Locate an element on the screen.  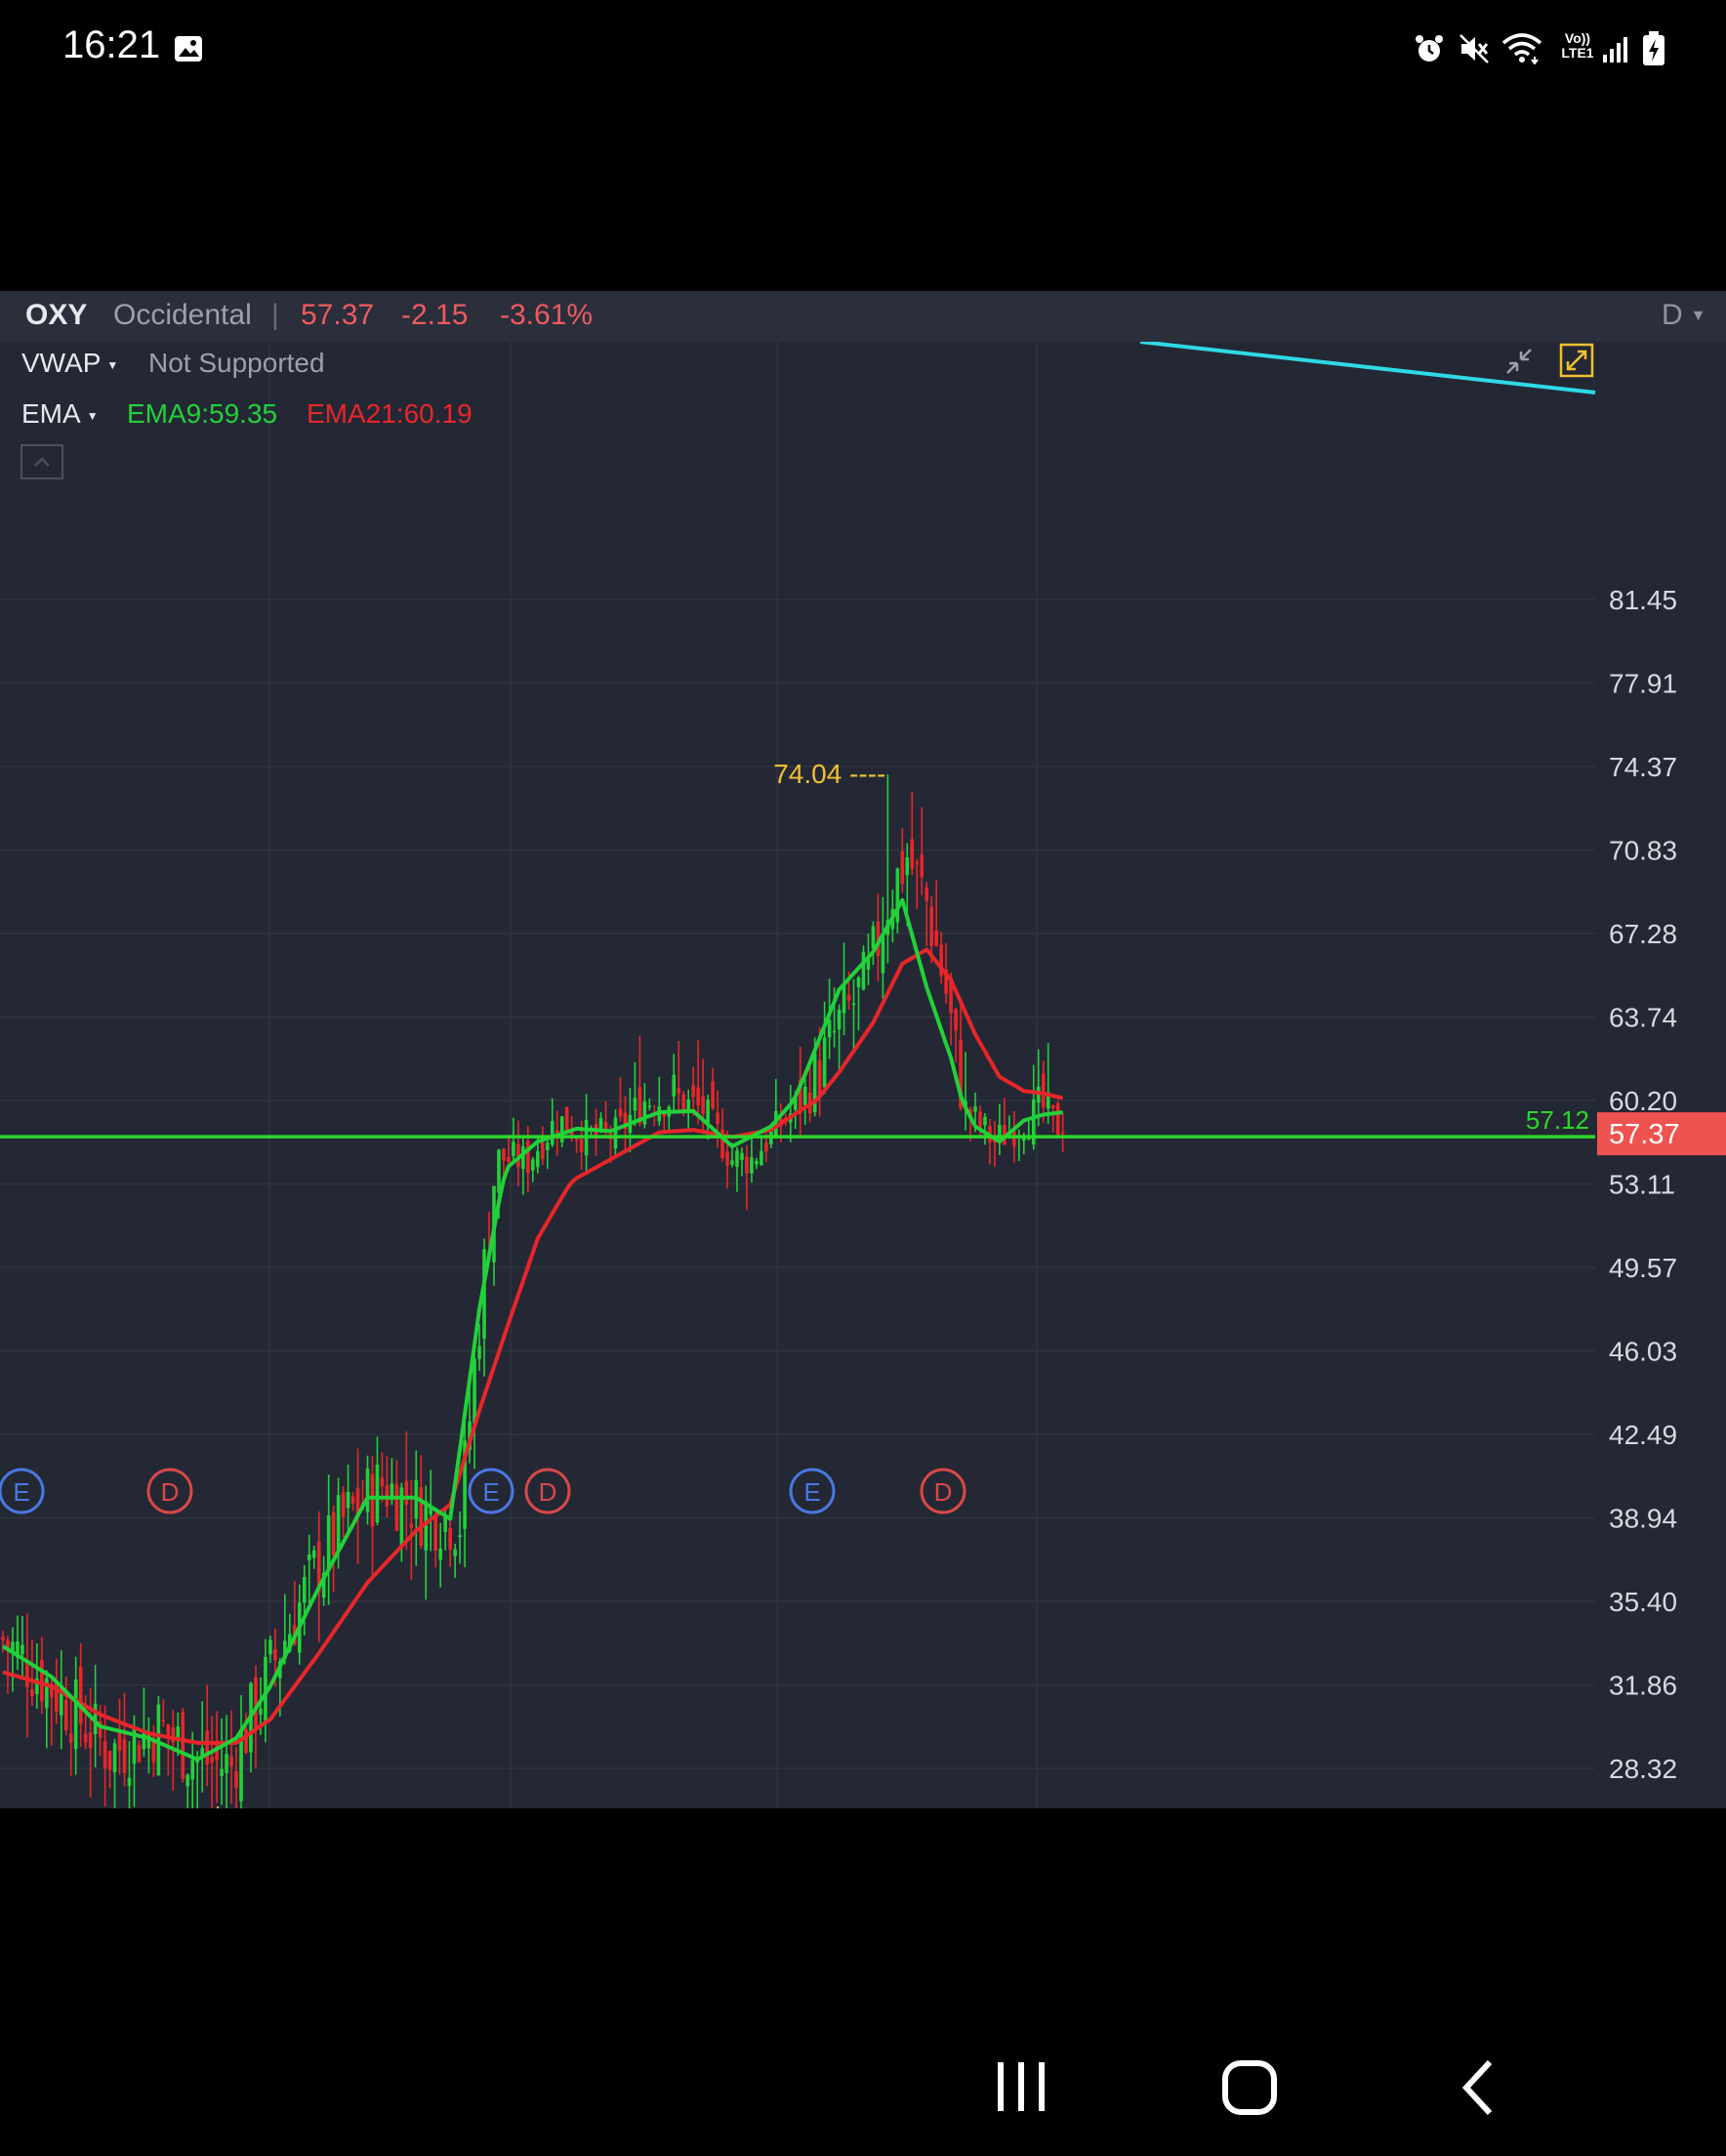
mute-icon is located at coordinates (1474, 49).